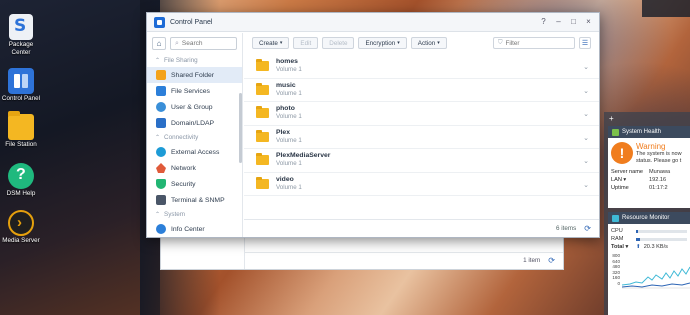 This screenshot has height=315, width=690. What do you see at coordinates (543, 22) in the screenshot?
I see `help-button: ?` at bounding box center [543, 22].